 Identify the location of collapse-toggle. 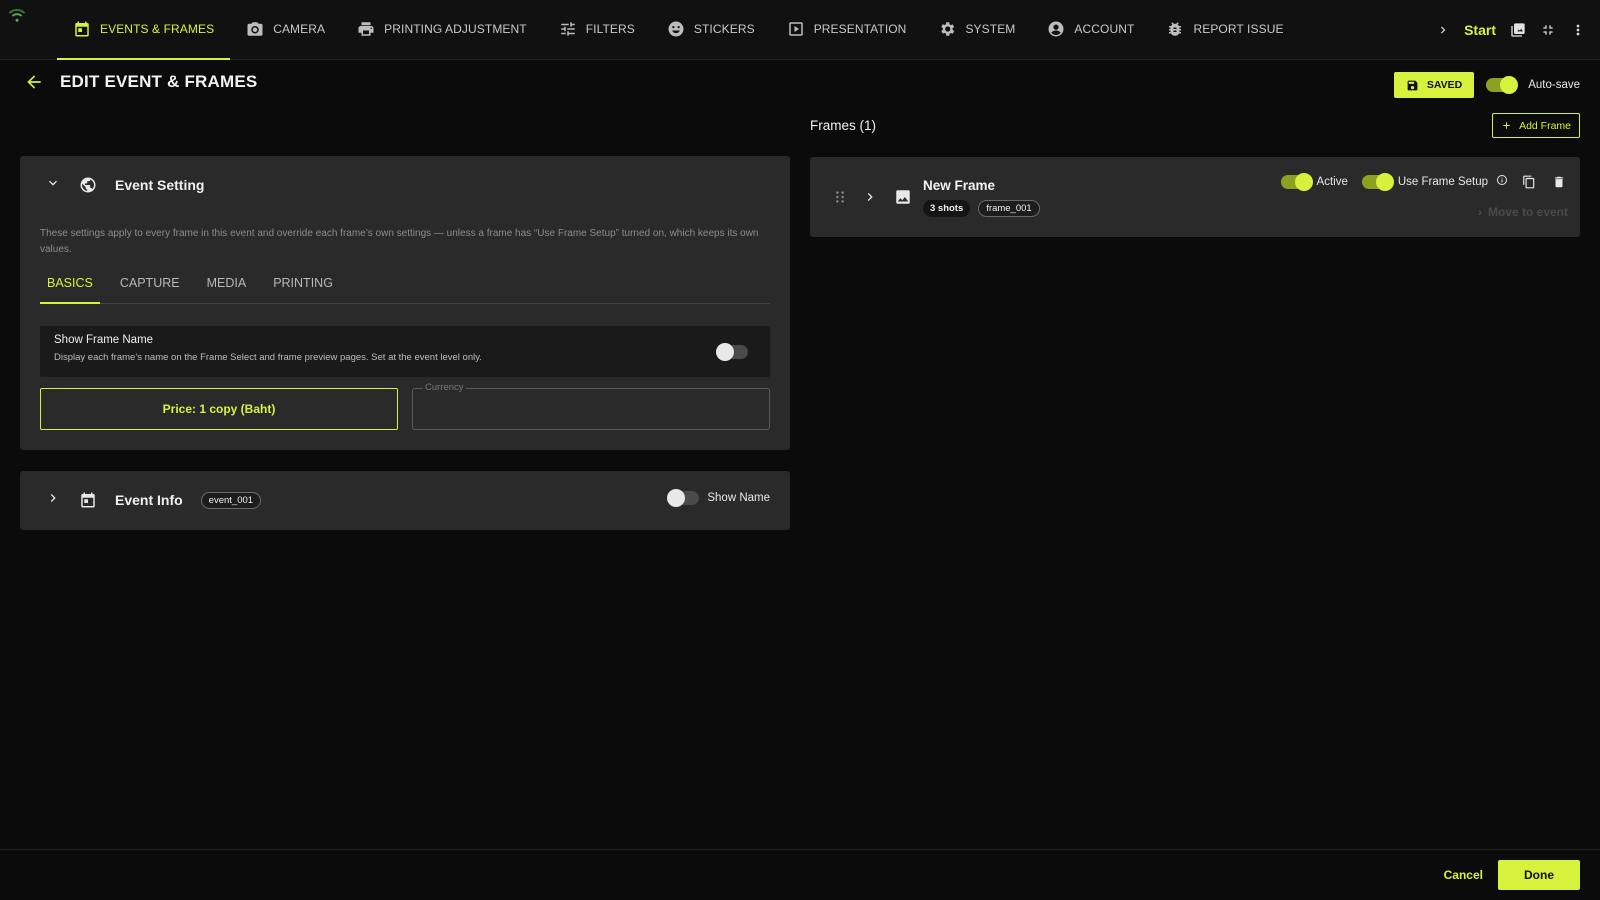
(53, 185).